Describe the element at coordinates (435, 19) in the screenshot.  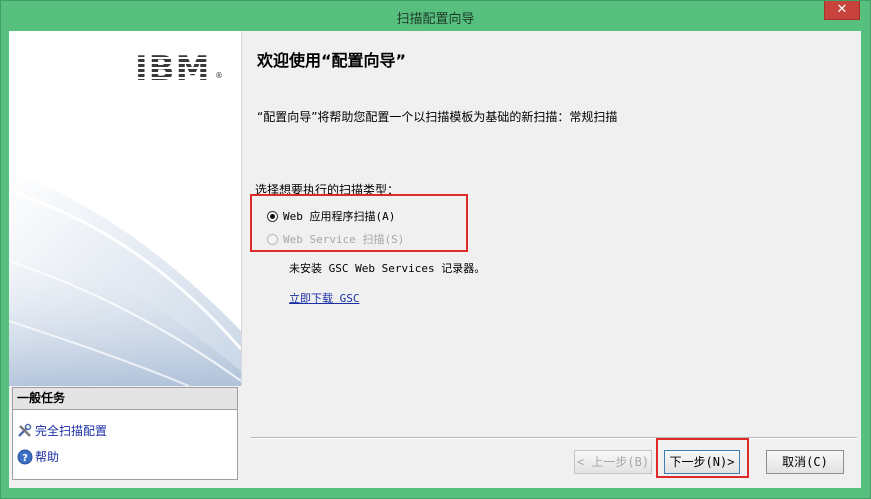
I see `window-title: 扫描配置向导` at that location.